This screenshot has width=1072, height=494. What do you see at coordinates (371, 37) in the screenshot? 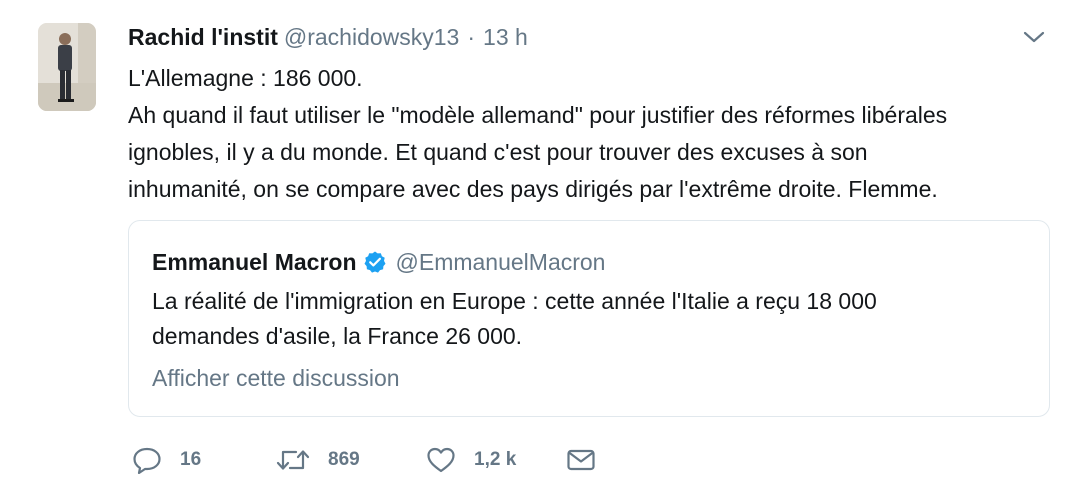
I see `author-handle: @rachidowsky13` at bounding box center [371, 37].